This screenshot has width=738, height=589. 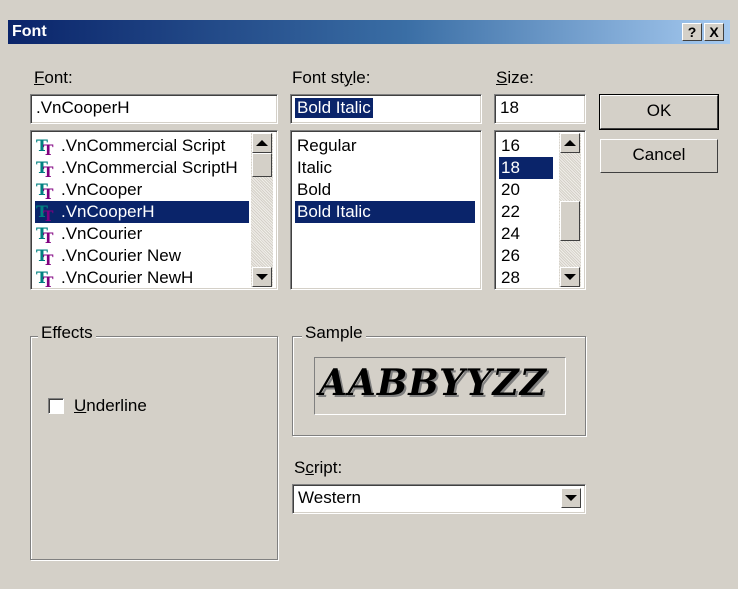 What do you see at coordinates (262, 210) in the screenshot?
I see `font-list-scrollbar` at bounding box center [262, 210].